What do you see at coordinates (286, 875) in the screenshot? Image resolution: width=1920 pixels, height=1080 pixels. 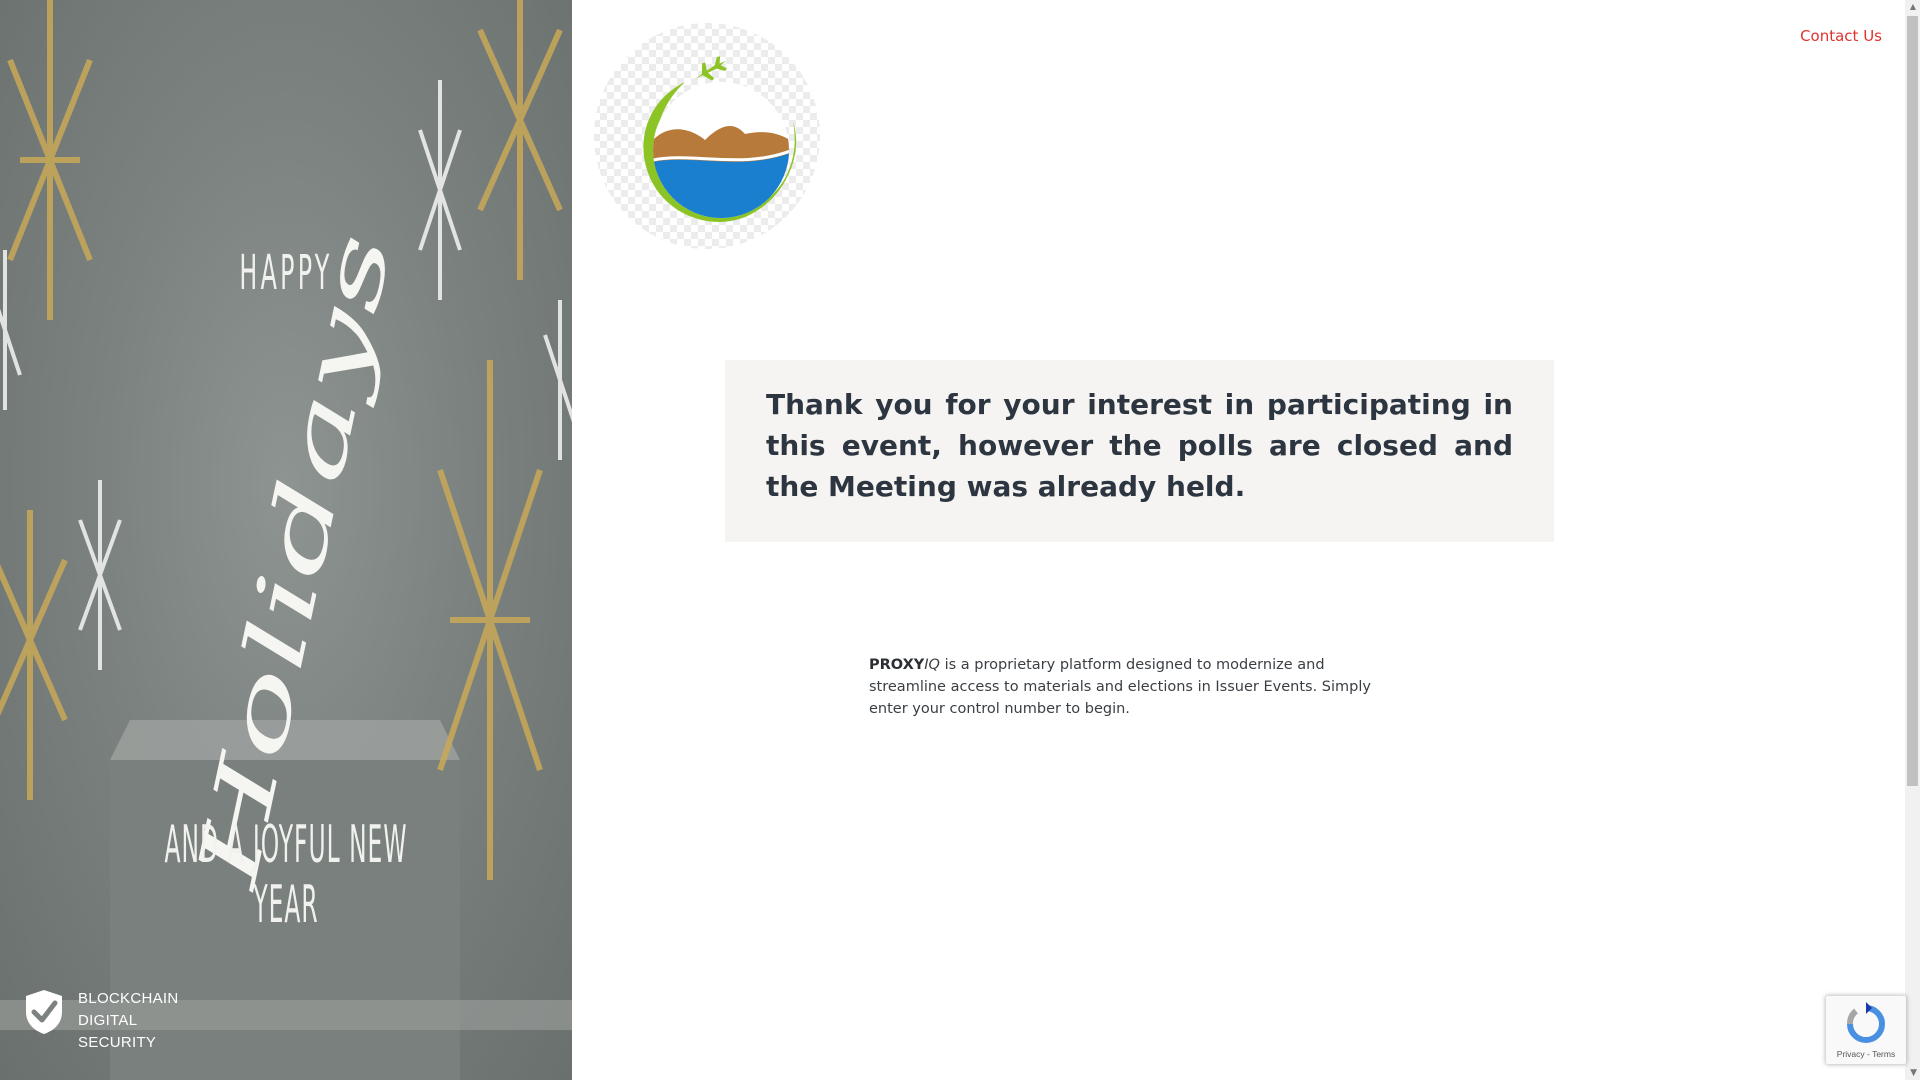 I see `new-year-text: AND A JOYFUL NEW YEAR` at bounding box center [286, 875].